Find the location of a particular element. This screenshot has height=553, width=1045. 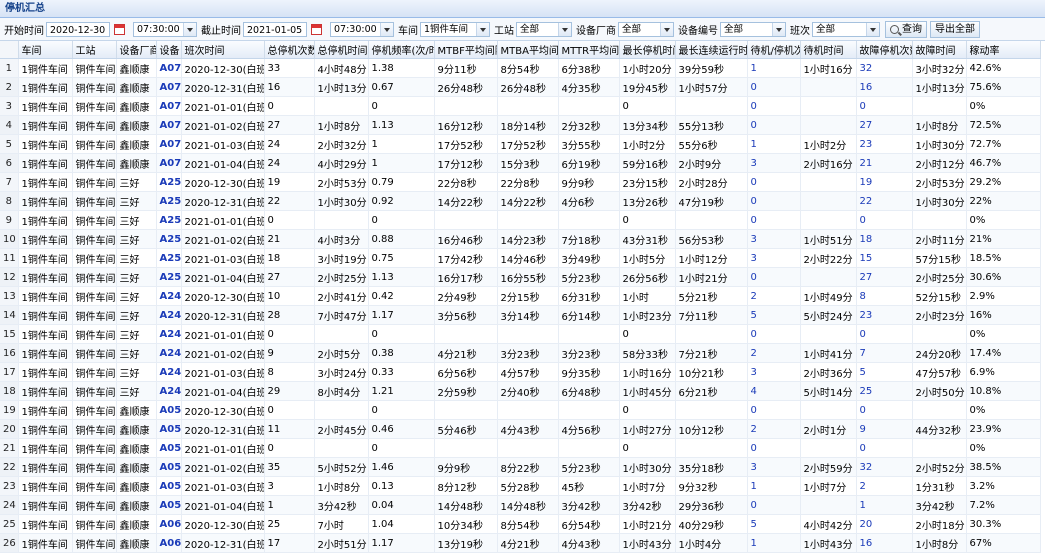

table-cell: 2小时28分 is located at coordinates (711, 182).